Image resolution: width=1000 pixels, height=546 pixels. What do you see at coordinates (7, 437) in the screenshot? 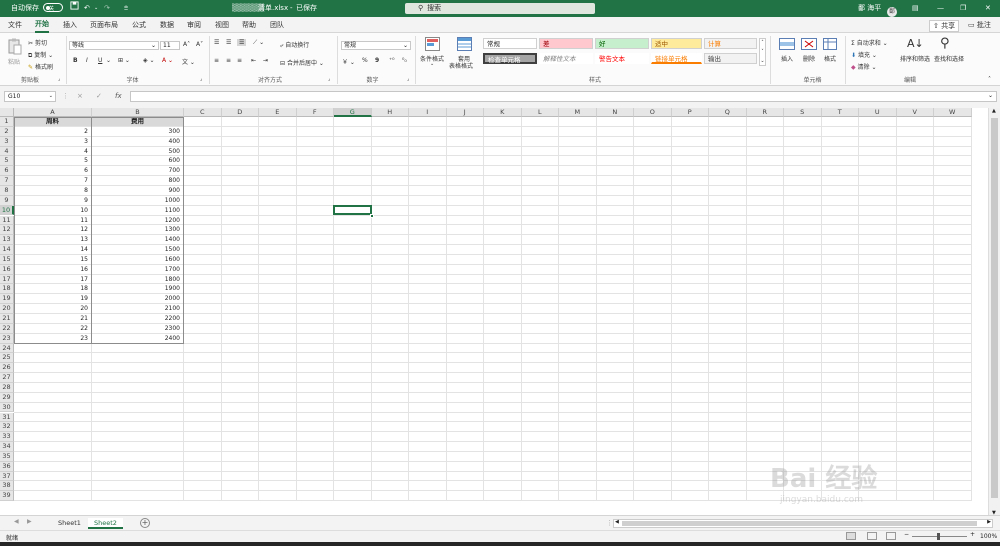
I see `row-header: 33` at bounding box center [7, 437].